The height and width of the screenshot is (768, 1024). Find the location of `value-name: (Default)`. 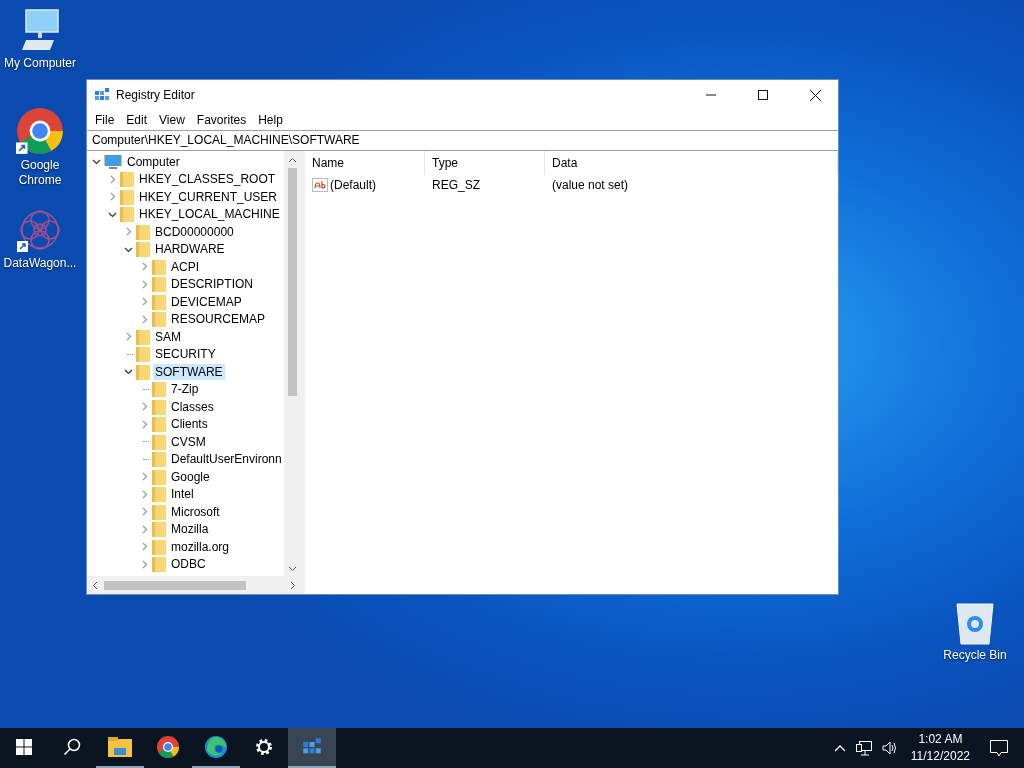

value-name: (Default) is located at coordinates (353, 185).